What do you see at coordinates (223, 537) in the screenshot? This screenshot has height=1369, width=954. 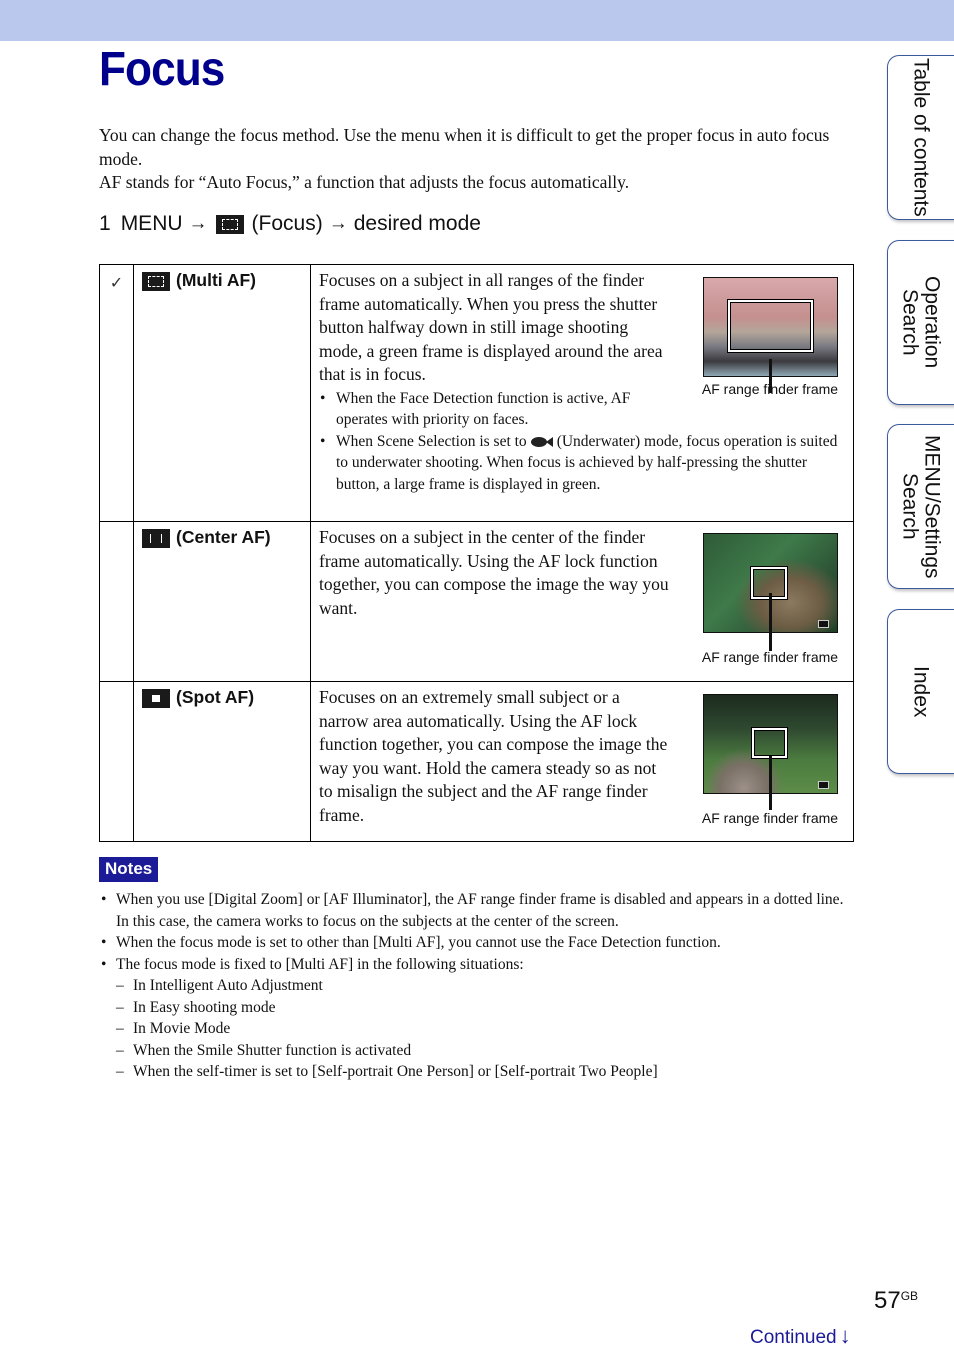 I see `mode-name: (Center AF)` at bounding box center [223, 537].